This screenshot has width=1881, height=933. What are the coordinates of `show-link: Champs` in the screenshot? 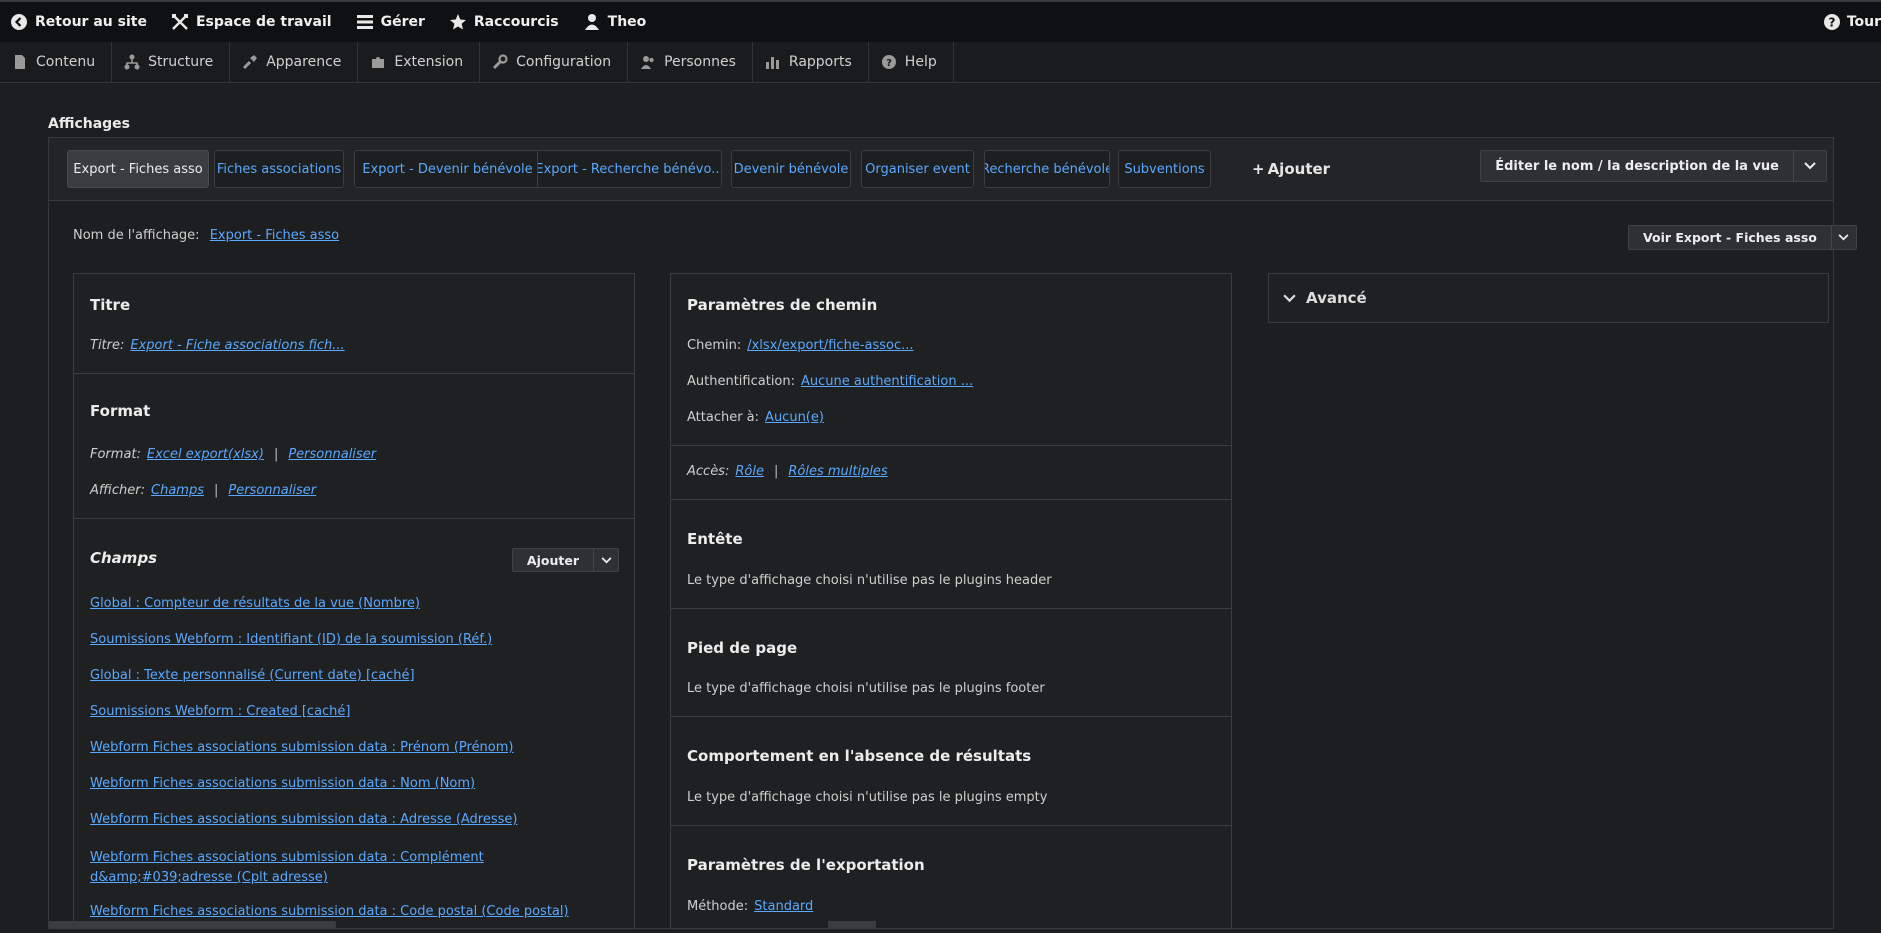 It's located at (177, 490).